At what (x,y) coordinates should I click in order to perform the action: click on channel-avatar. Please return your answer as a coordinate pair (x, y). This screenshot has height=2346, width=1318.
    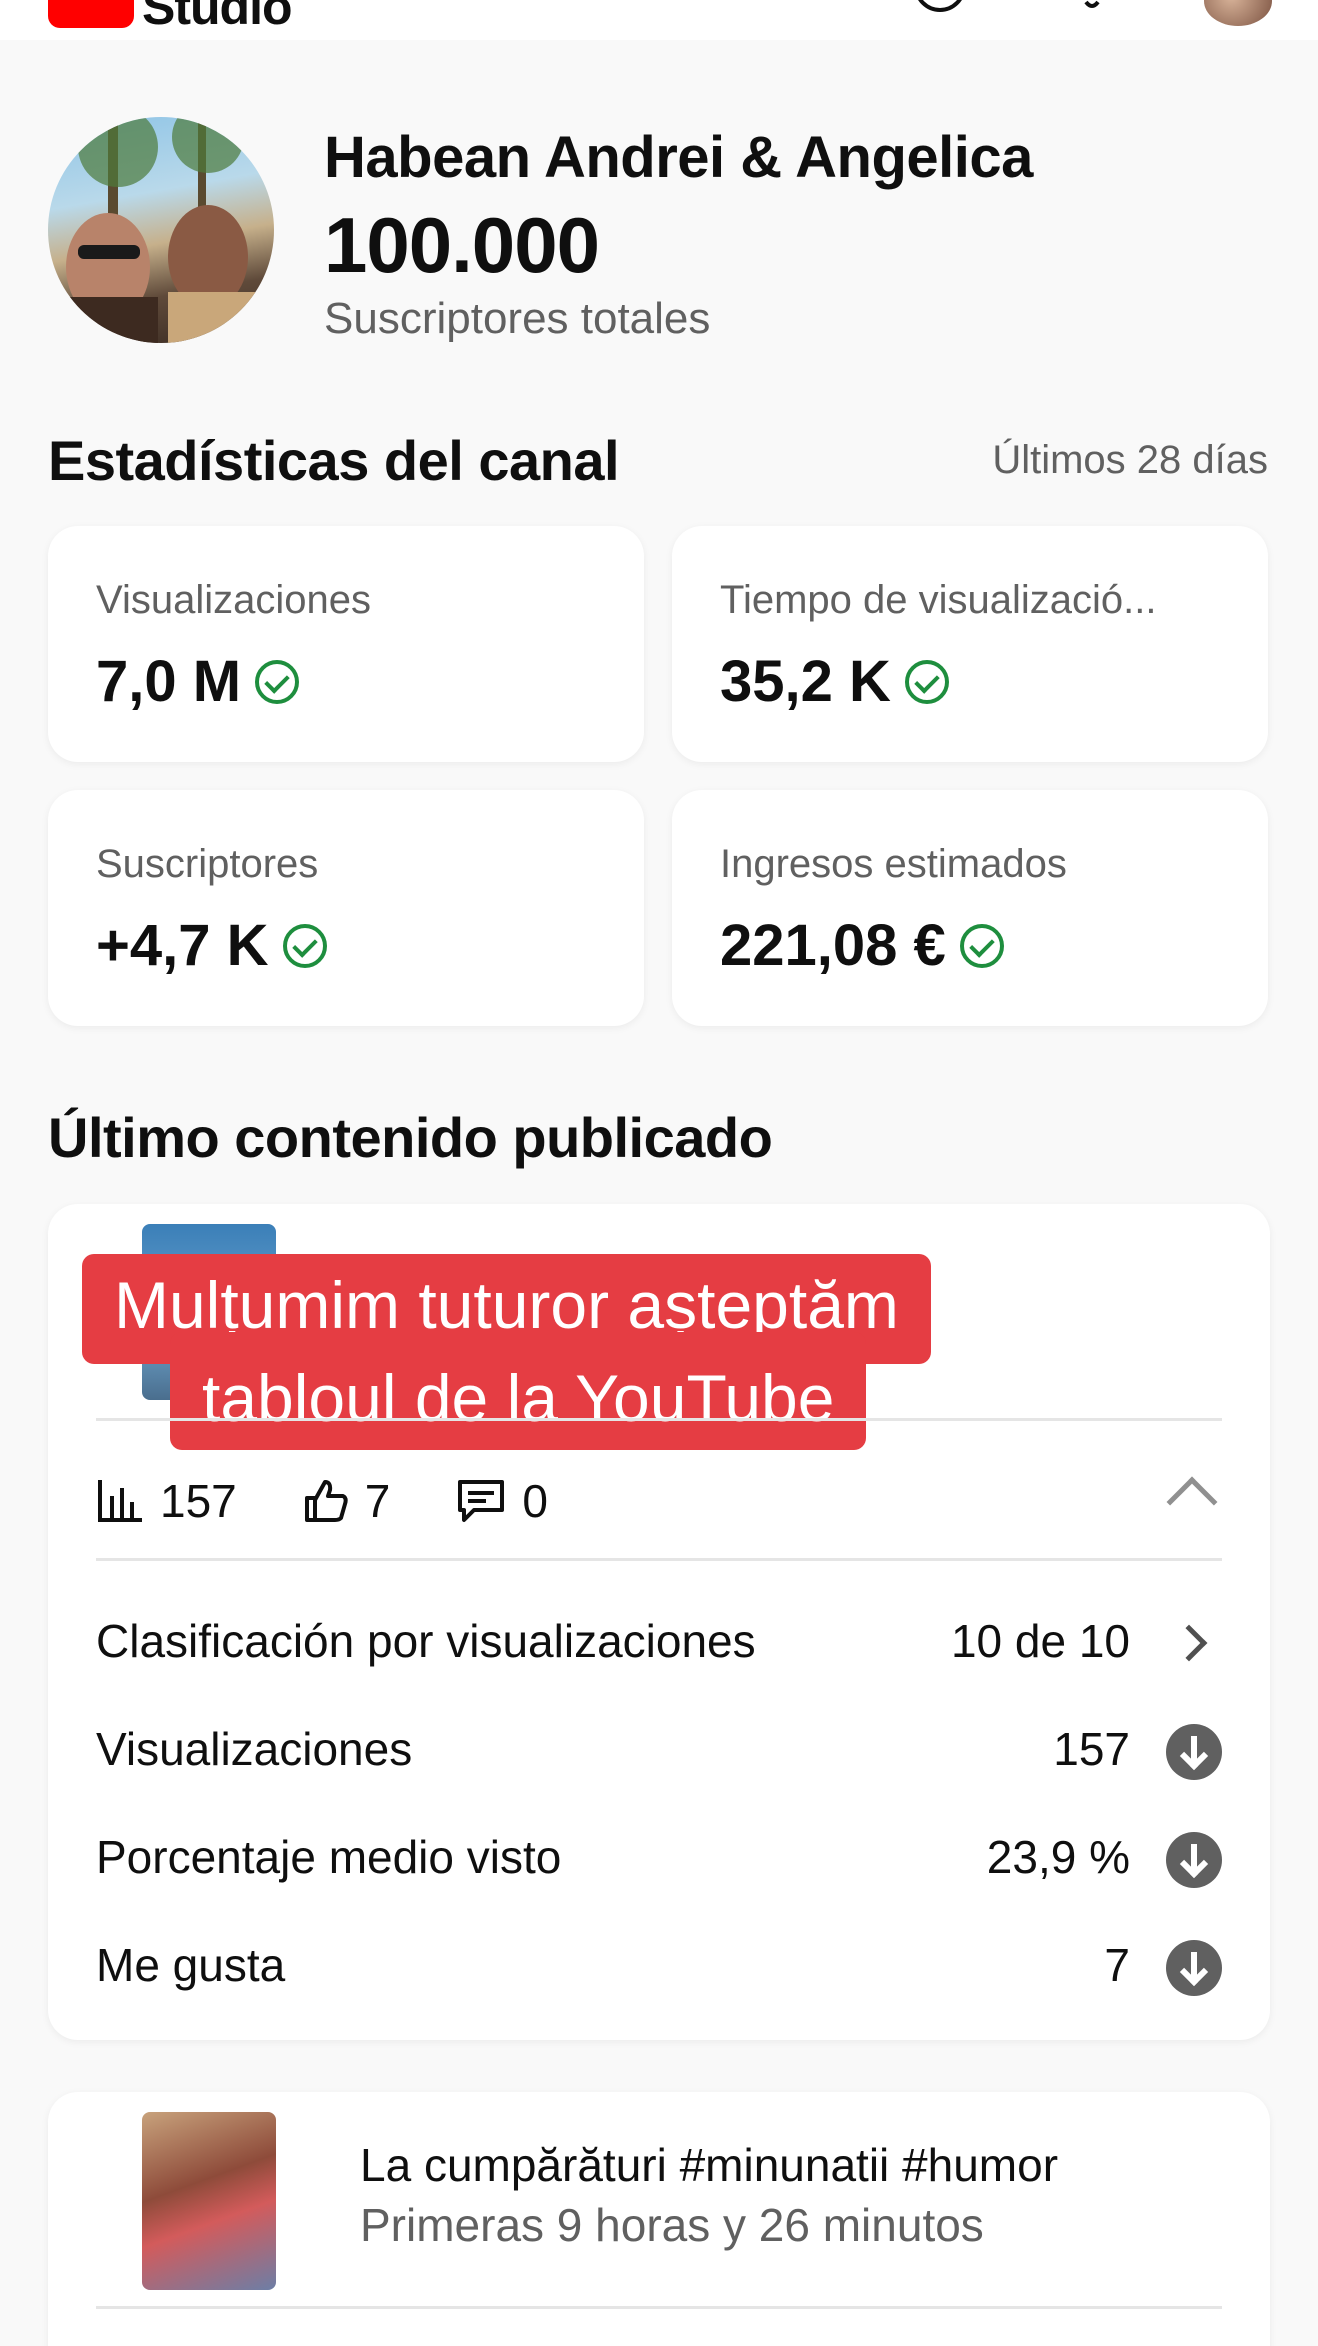
    Looking at the image, I should click on (161, 230).